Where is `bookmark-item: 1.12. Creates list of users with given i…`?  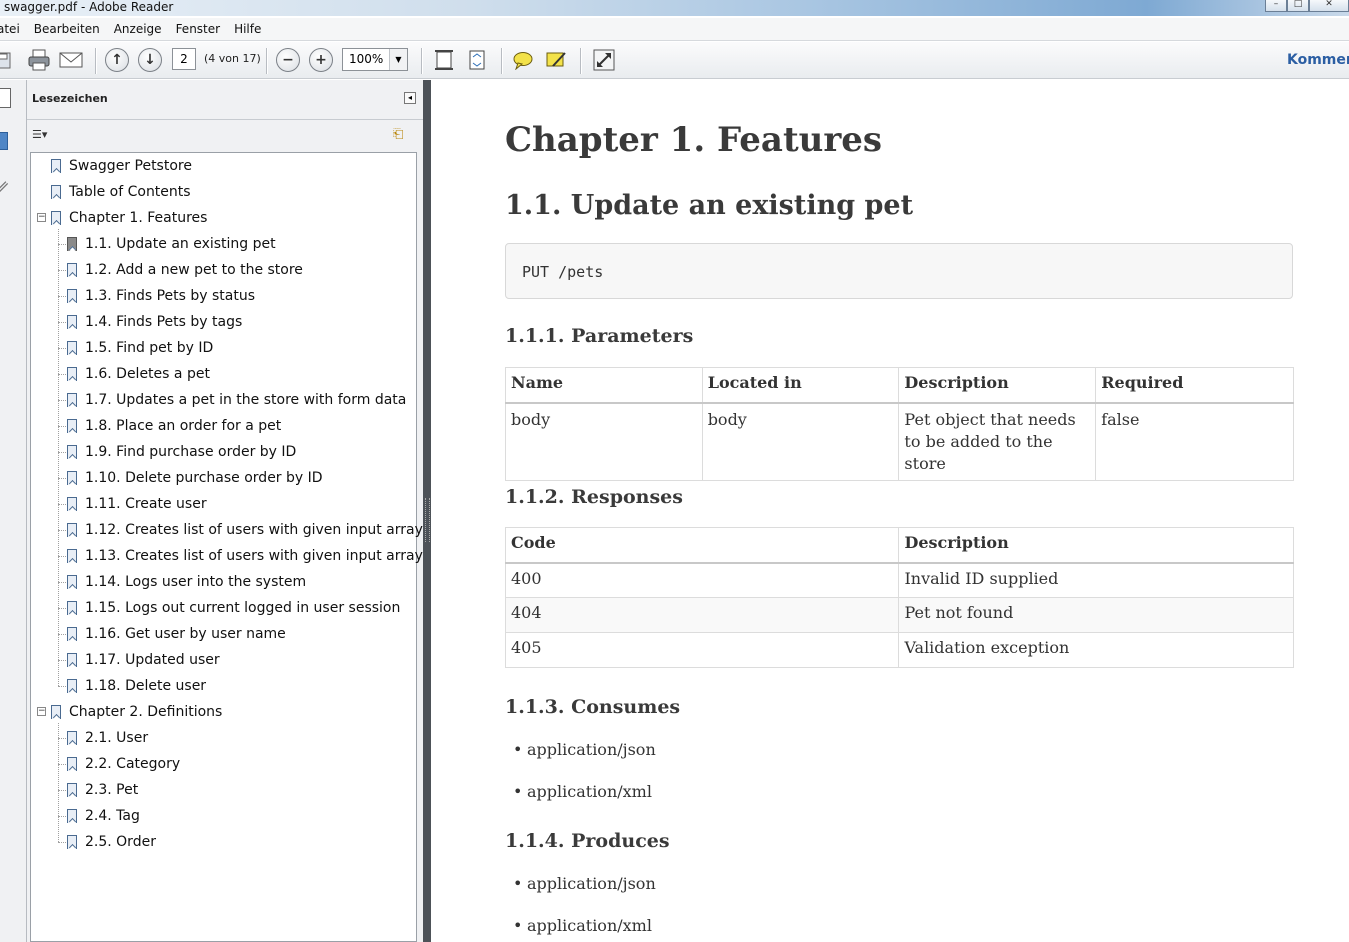 bookmark-item: 1.12. Creates list of users with given i… is located at coordinates (245, 530).